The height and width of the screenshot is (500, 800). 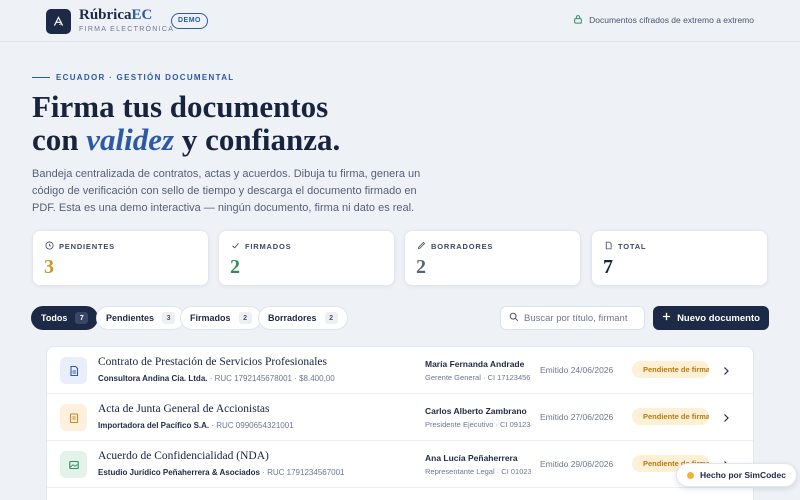 I want to click on brand-name: RúbricaEC, so click(x=115, y=15).